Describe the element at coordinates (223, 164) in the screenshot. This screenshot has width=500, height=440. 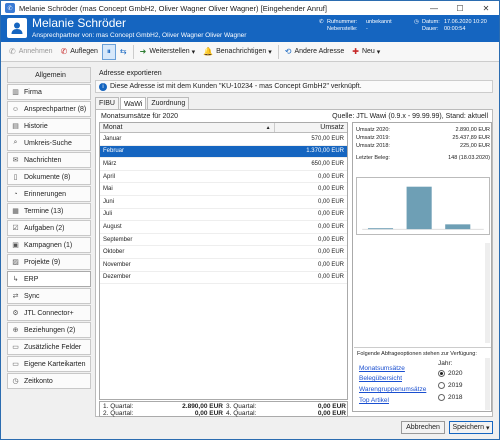
I see `table-row: März 650,00 EUR` at that location.